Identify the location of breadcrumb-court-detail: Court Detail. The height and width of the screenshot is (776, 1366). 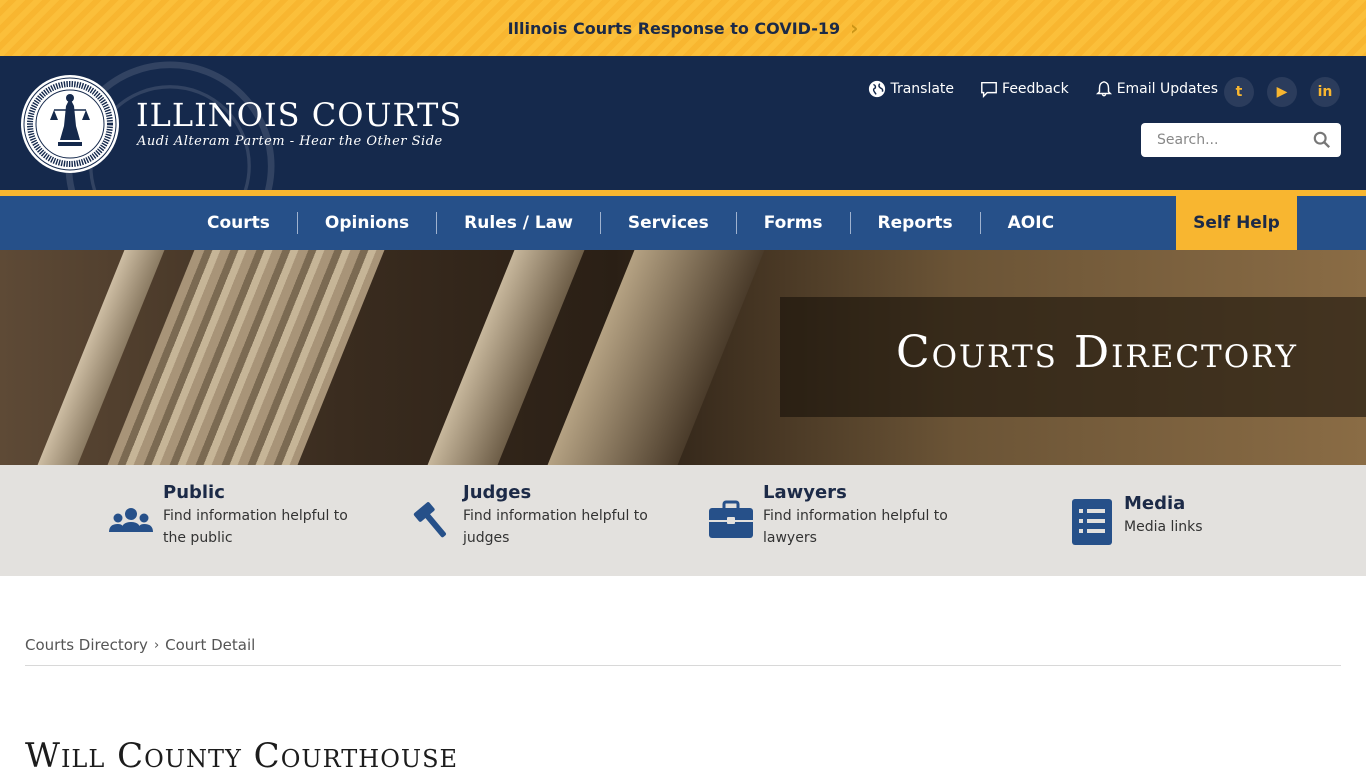
(210, 645).